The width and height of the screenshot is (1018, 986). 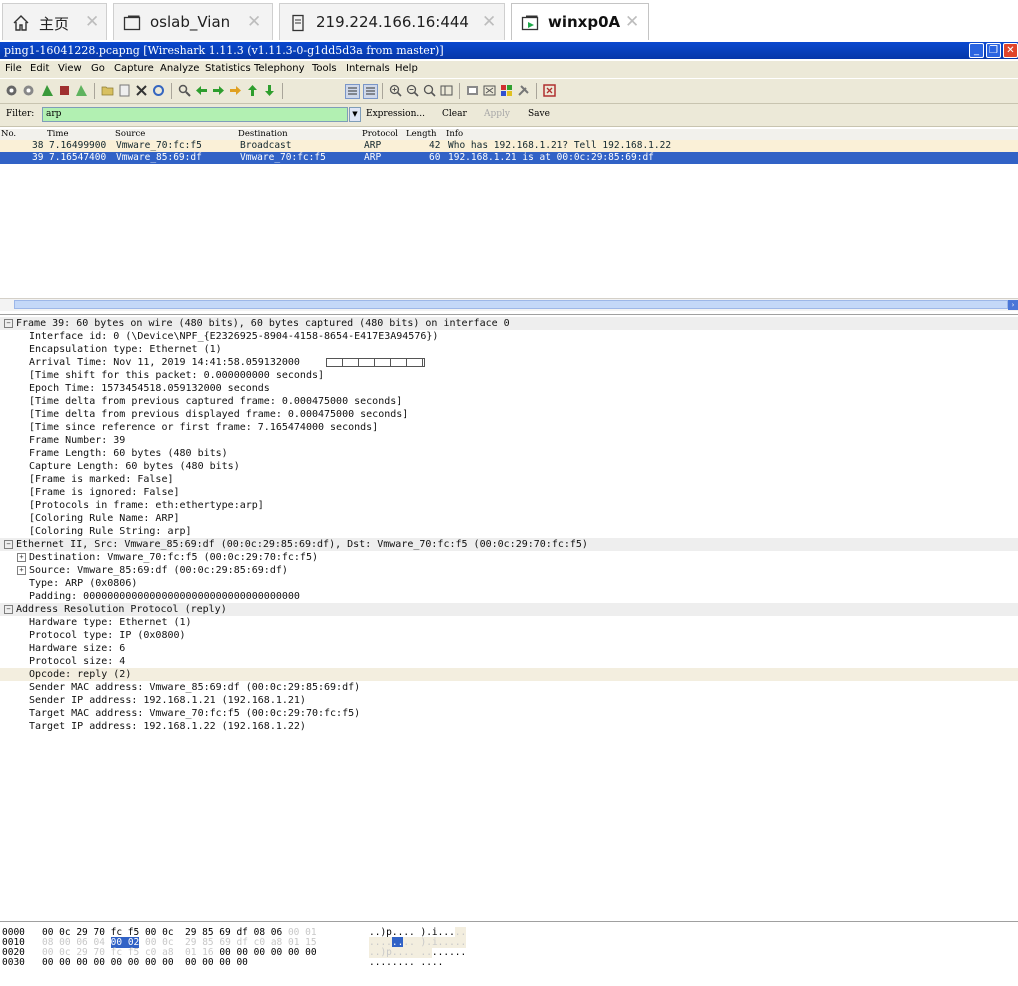 What do you see at coordinates (368, 68) in the screenshot?
I see `menu-internals: Internals` at bounding box center [368, 68].